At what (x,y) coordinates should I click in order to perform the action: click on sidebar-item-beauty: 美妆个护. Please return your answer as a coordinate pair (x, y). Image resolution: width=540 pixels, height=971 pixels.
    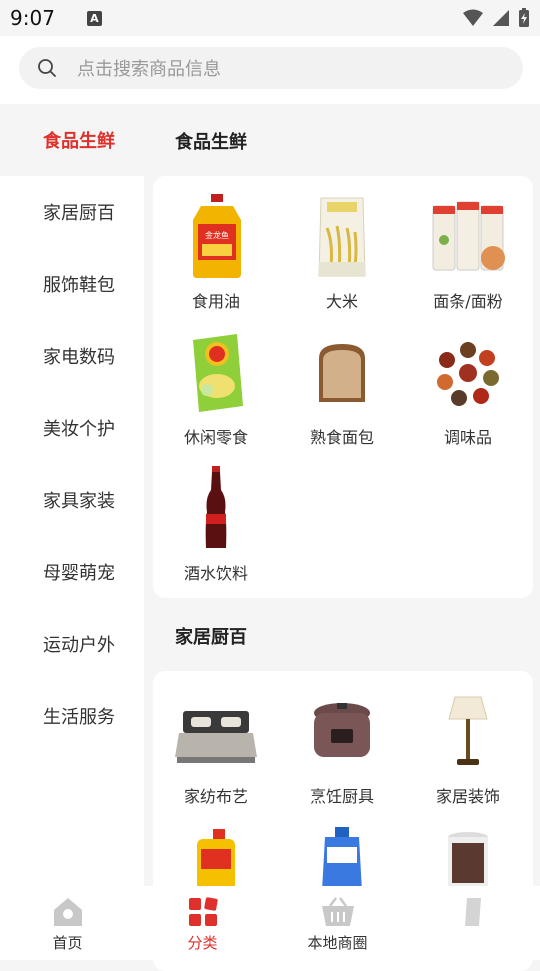
    Looking at the image, I should click on (72, 428).